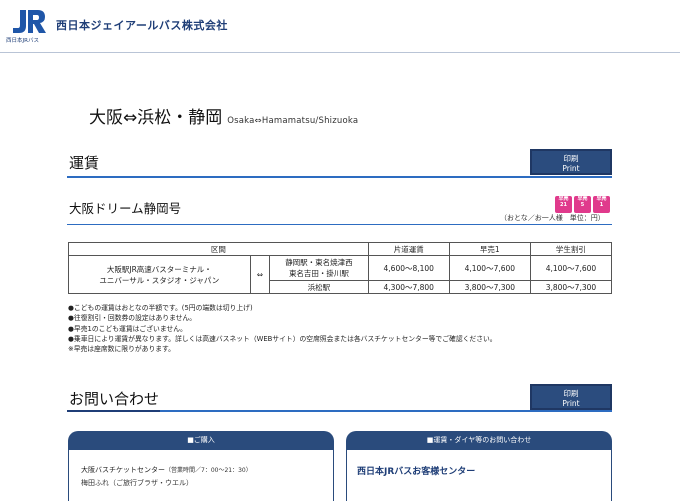 The image size is (680, 501). I want to click on column-header-student: 学生割引, so click(571, 249).